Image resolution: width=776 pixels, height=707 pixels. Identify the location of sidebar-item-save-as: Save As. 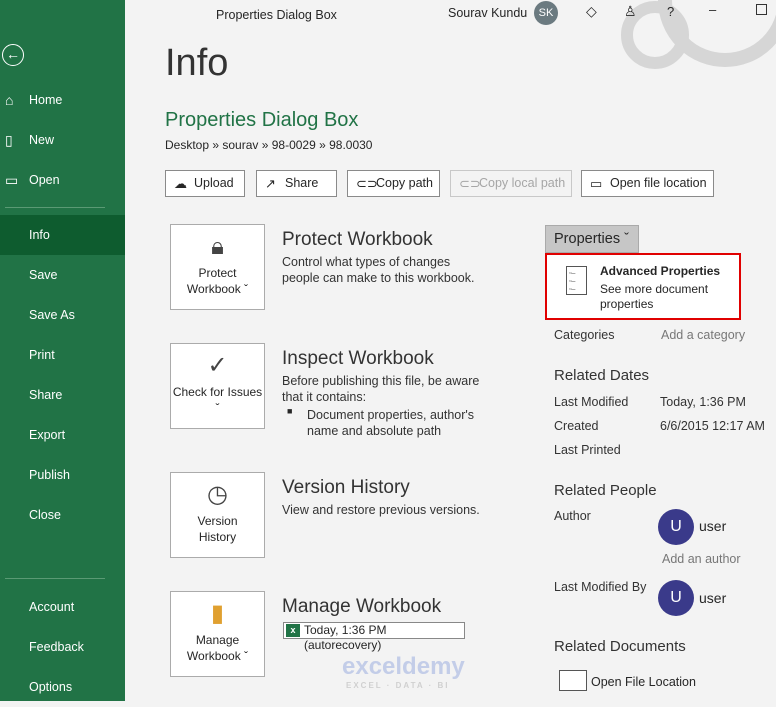
(62, 315).